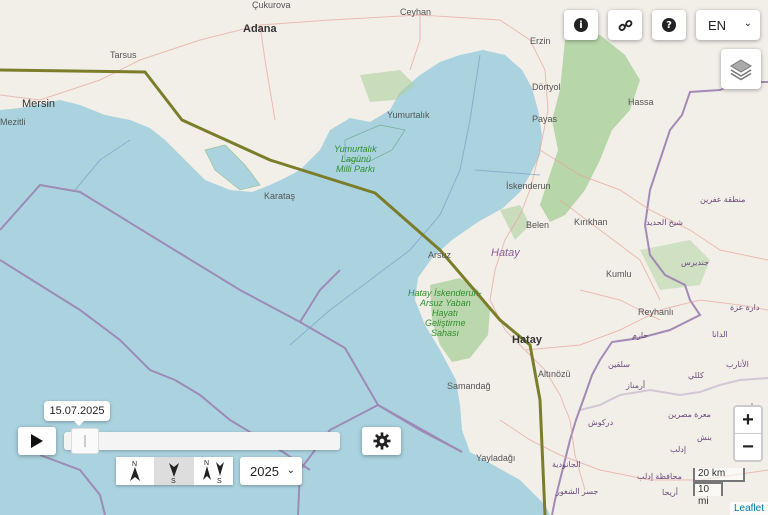 This screenshot has width=768, height=515. I want to click on orientation-toggle: N S N S, so click(174, 471).